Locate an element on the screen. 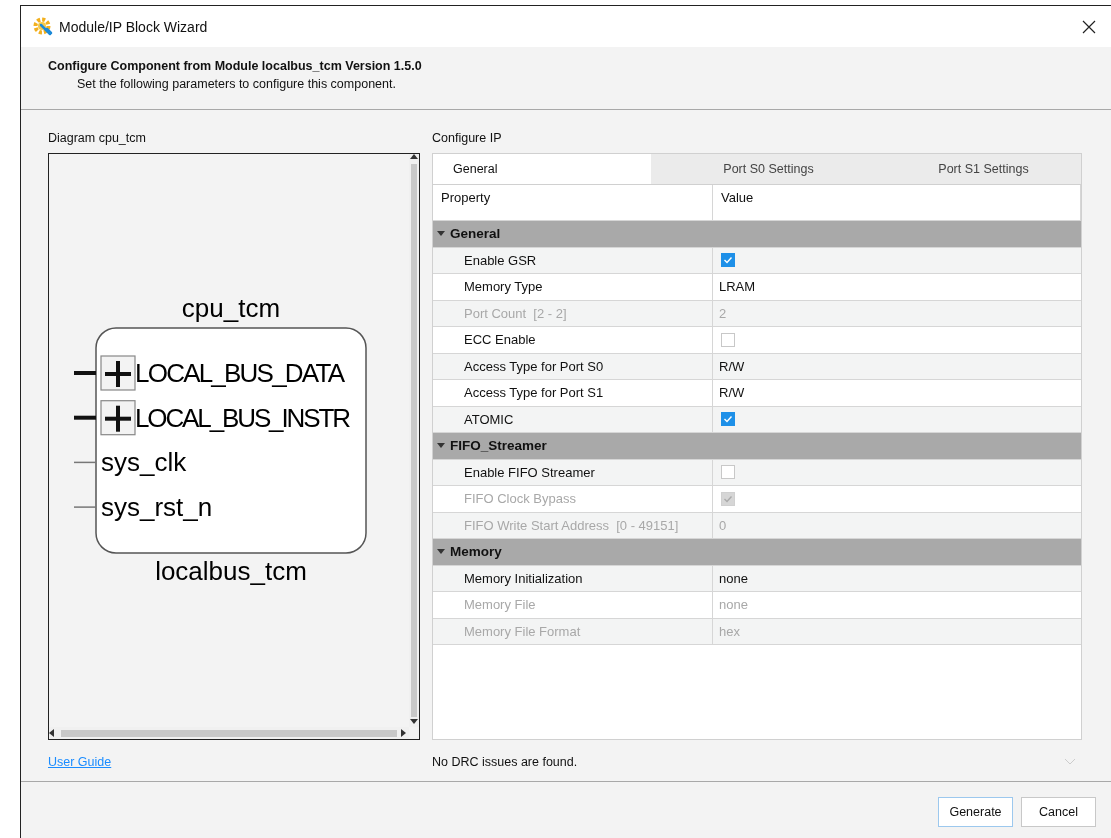 The width and height of the screenshot is (1111, 838). property-name: FIFO Clock Bypass is located at coordinates (573, 499).